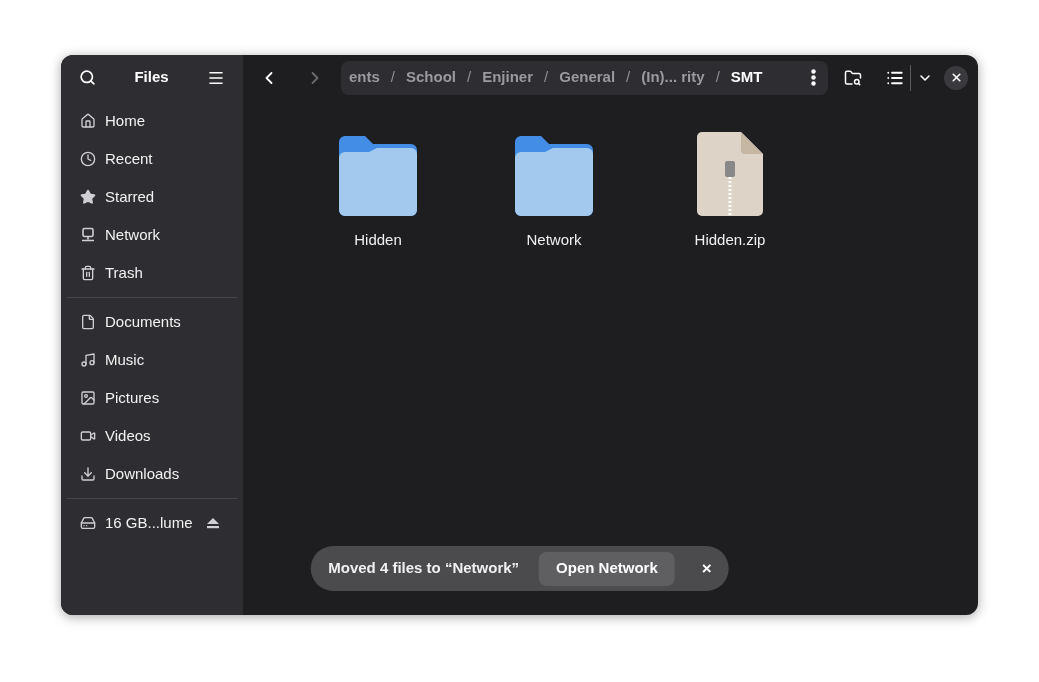 The height and width of the screenshot is (682, 1039). What do you see at coordinates (152, 360) in the screenshot?
I see `sidebar-item: Music` at bounding box center [152, 360].